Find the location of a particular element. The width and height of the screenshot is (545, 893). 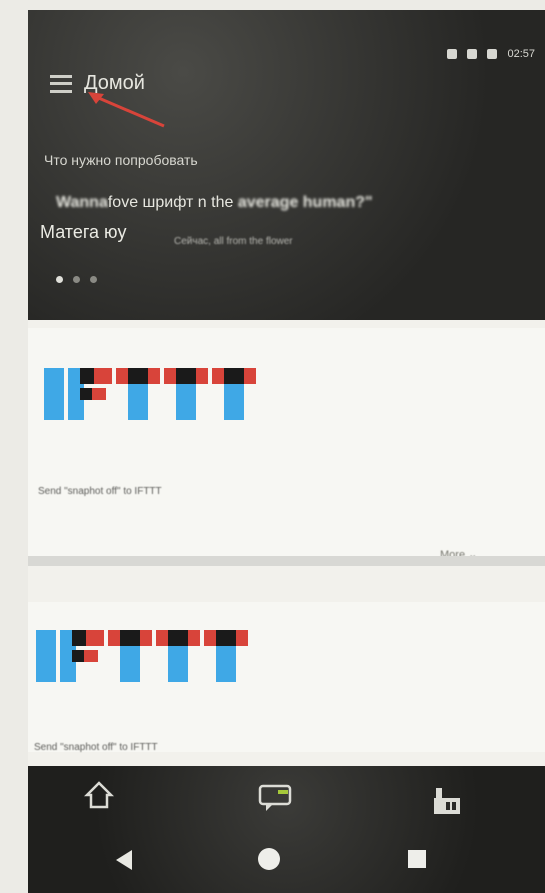

carousel-indicator is located at coordinates (76, 279).